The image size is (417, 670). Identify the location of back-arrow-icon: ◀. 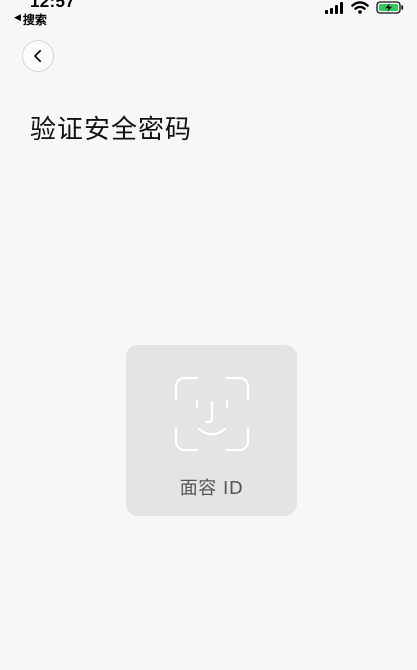
(17, 18).